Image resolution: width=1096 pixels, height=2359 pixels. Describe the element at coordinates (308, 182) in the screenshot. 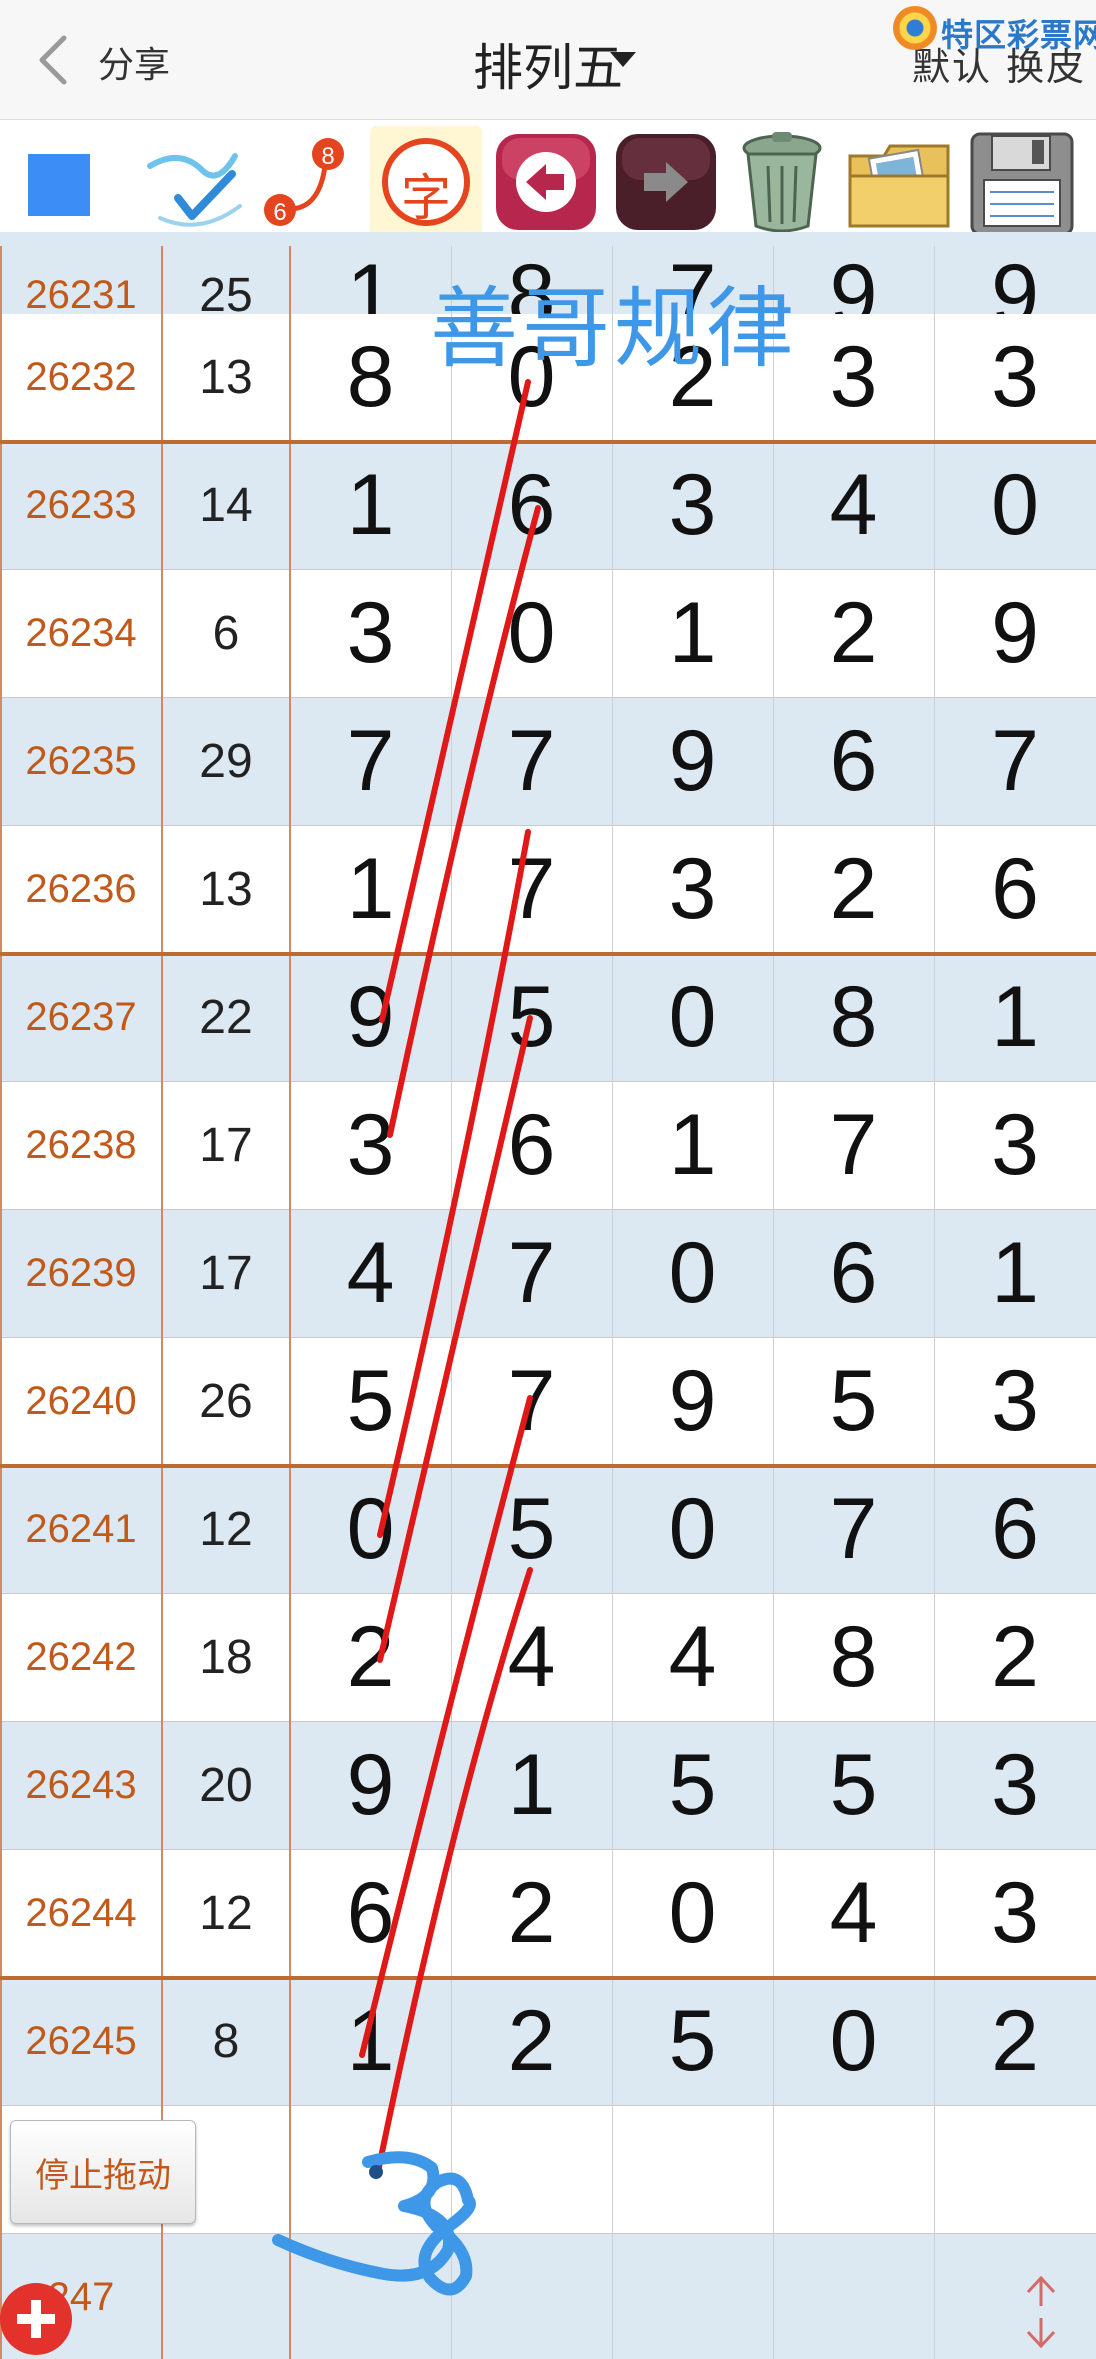

I see `connect-dots-icon: 6 8` at that location.